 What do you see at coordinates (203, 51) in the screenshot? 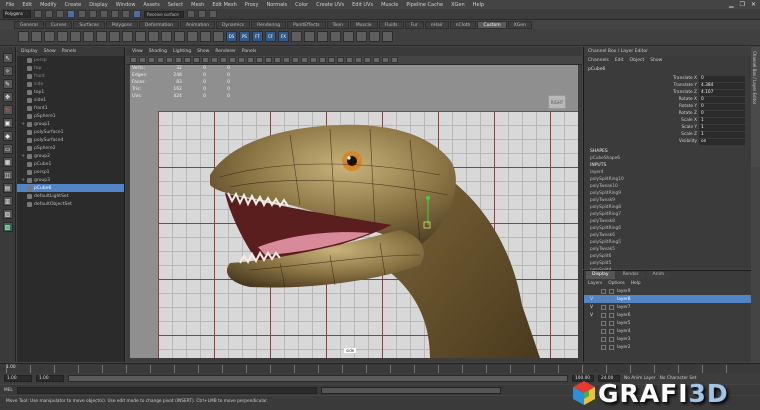
I see `viewport-menu-show: Show` at bounding box center [203, 51].